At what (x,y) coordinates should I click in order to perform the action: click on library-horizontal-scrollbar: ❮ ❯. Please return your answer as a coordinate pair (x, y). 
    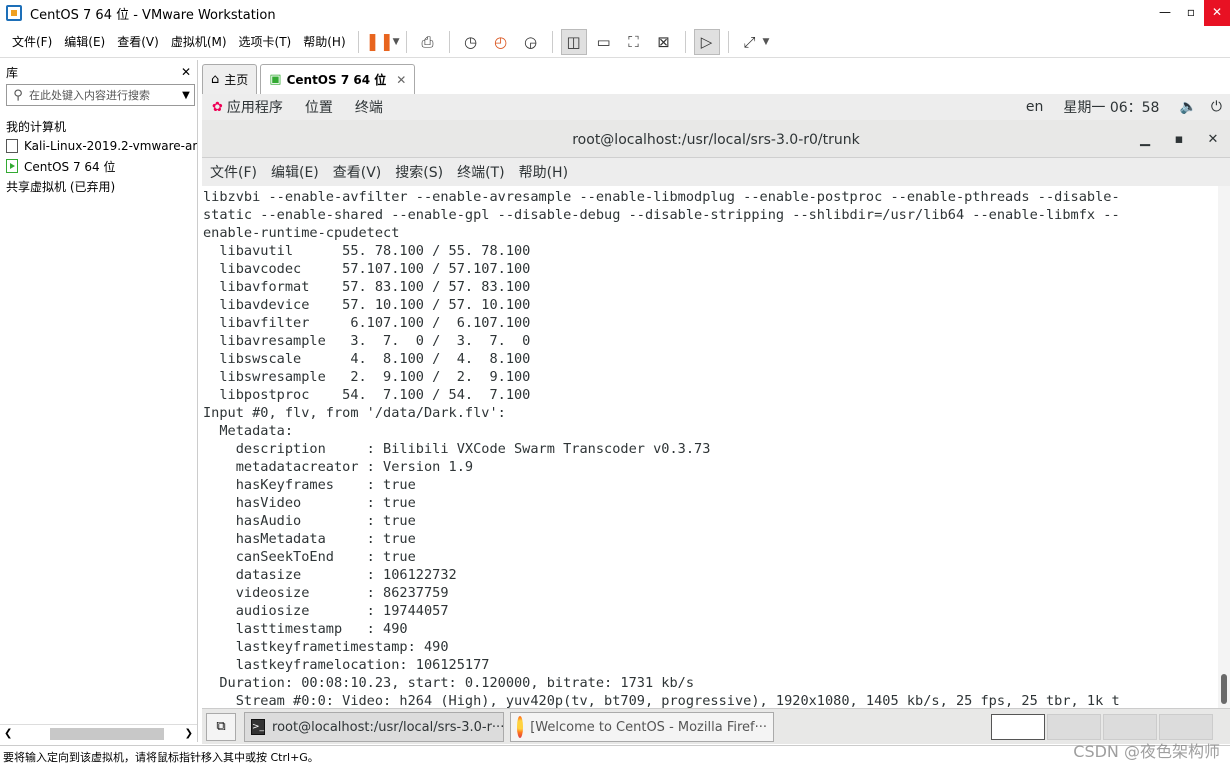
    Looking at the image, I should click on (98, 733).